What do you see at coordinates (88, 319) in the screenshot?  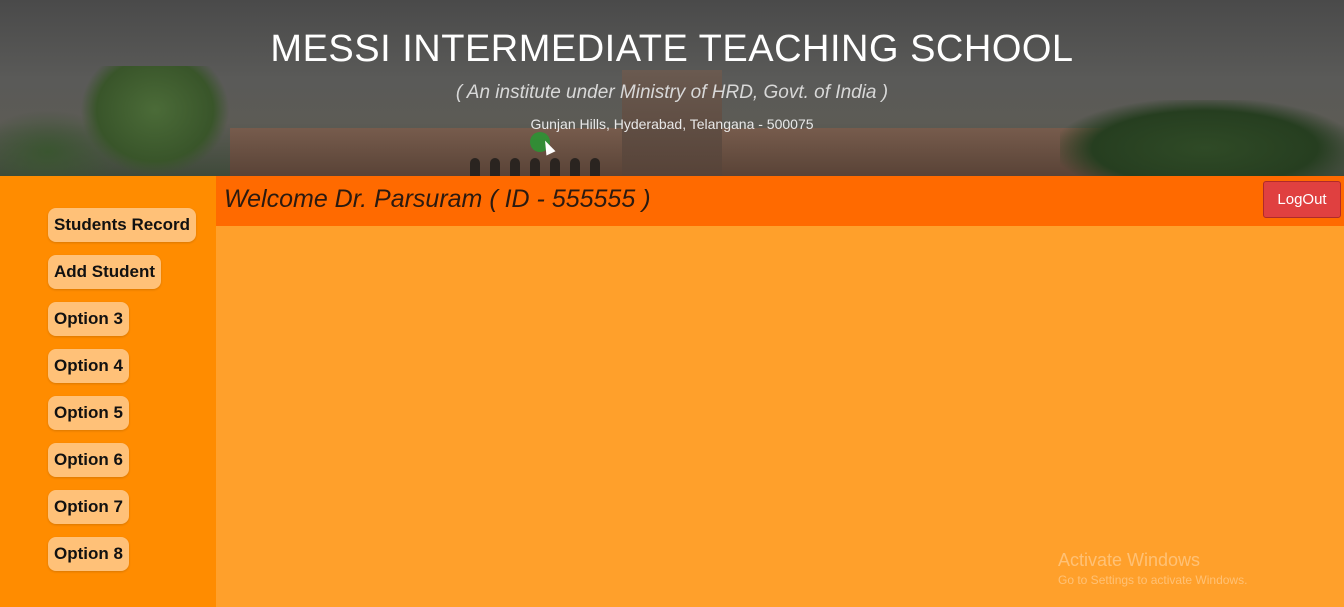 I see `sidebar-item-option-3: Option 3` at bounding box center [88, 319].